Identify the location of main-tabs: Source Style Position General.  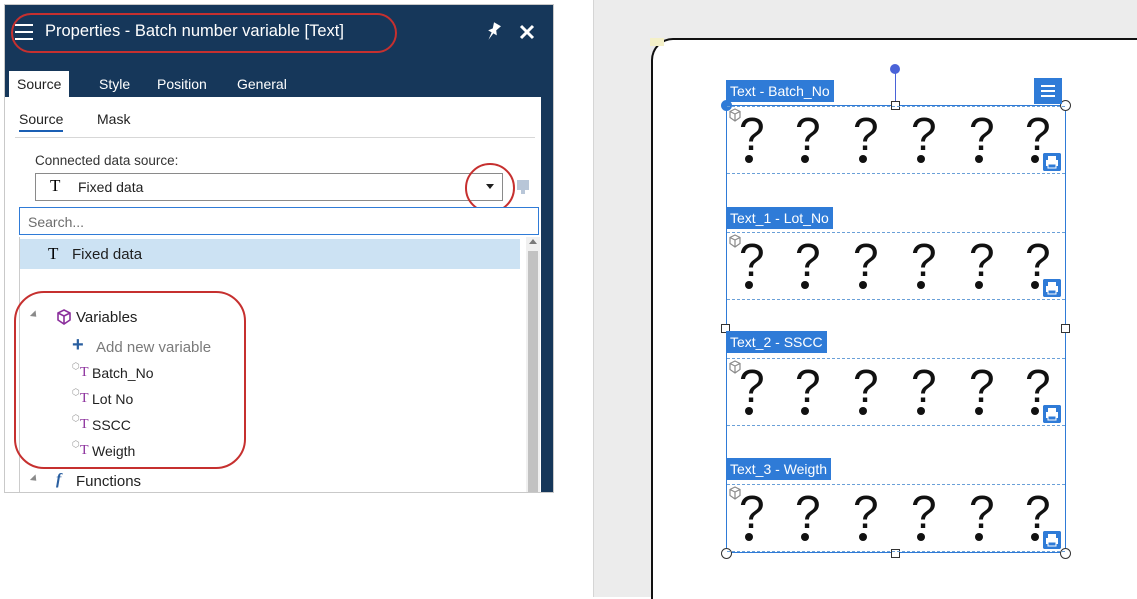
(279, 80).